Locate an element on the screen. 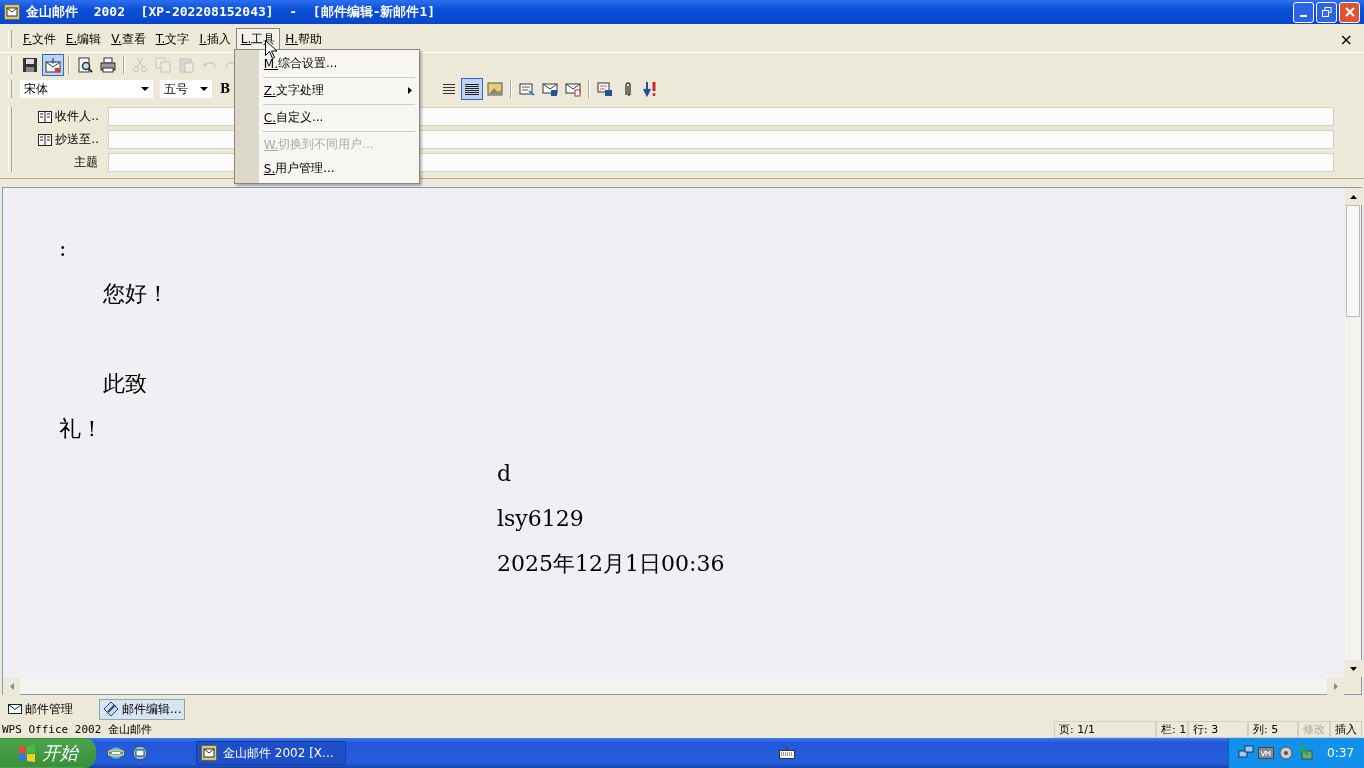 Image resolution: width=1364 pixels, height=768 pixels. priority-arrow-exclamation-icon is located at coordinates (651, 89).